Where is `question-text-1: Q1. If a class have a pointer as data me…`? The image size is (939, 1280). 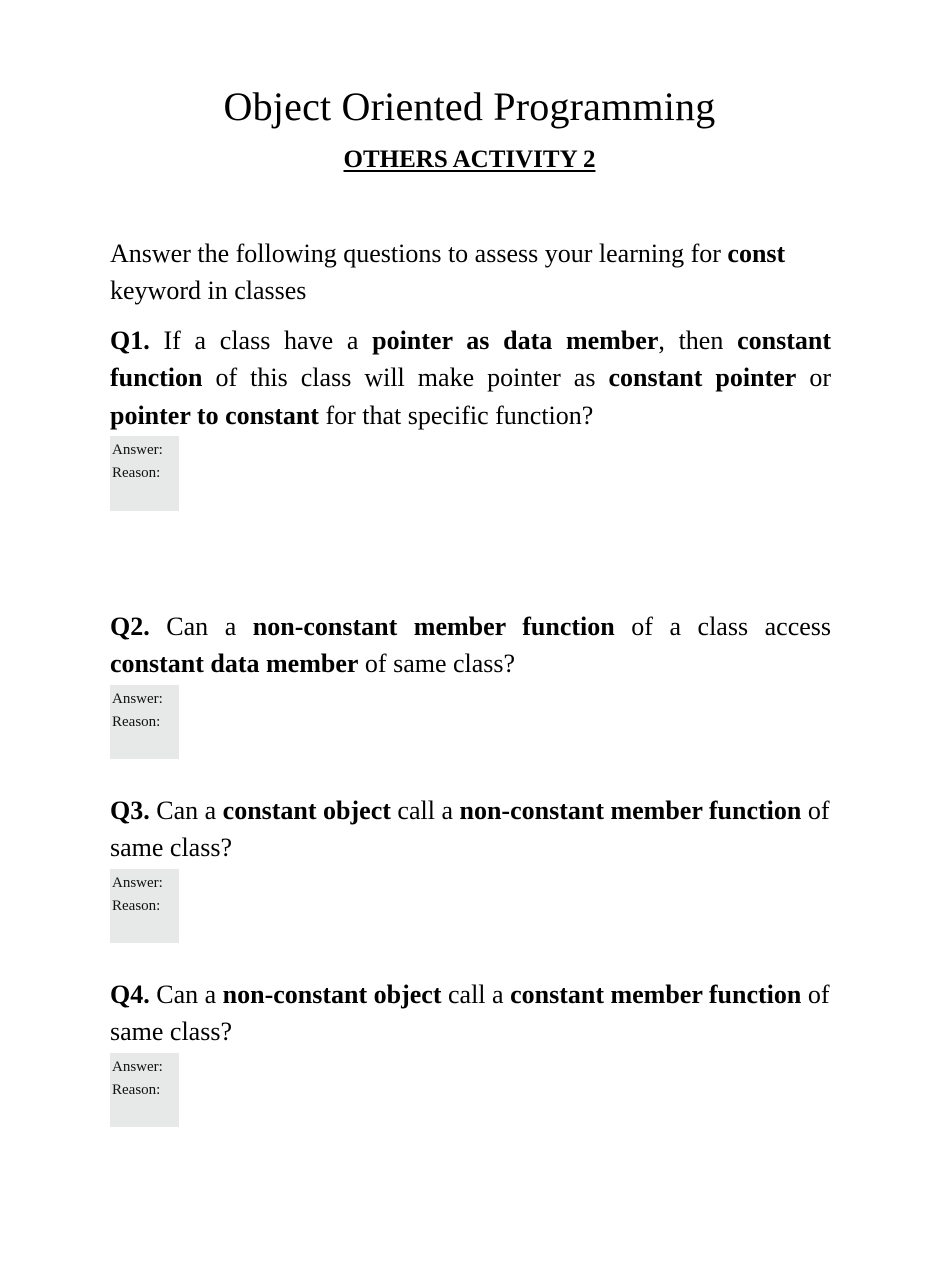 question-text-1: Q1. If a class have a pointer as data me… is located at coordinates (470, 378).